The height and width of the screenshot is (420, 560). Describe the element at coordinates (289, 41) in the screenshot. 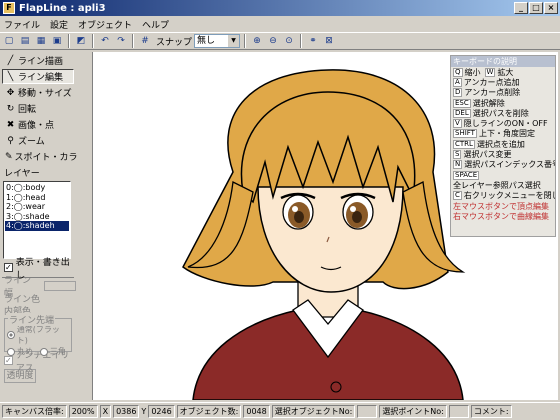

I see `zoom-fit-icon: ⊙` at that location.